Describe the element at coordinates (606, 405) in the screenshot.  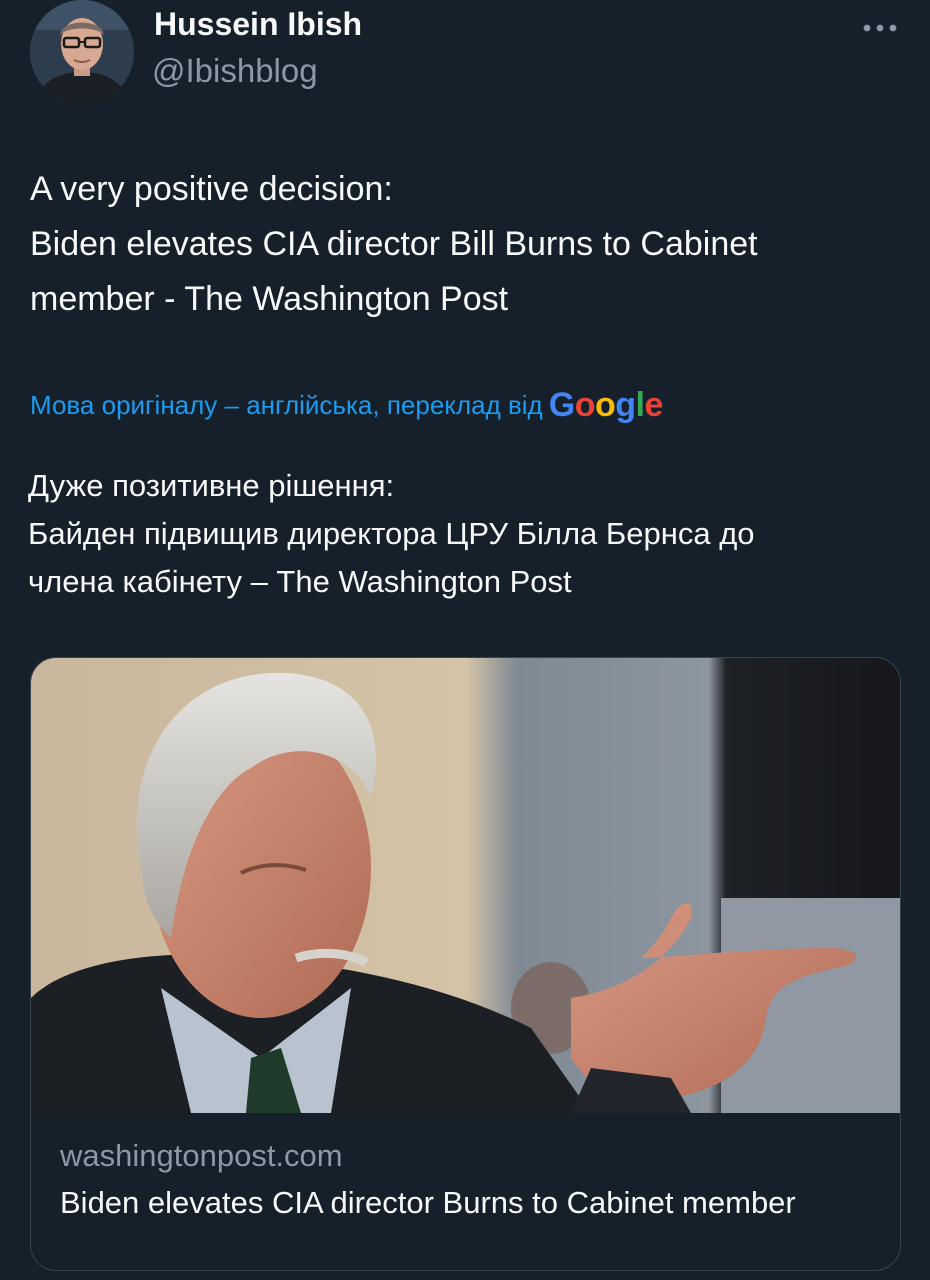
I see `google-logo: Google` at that location.